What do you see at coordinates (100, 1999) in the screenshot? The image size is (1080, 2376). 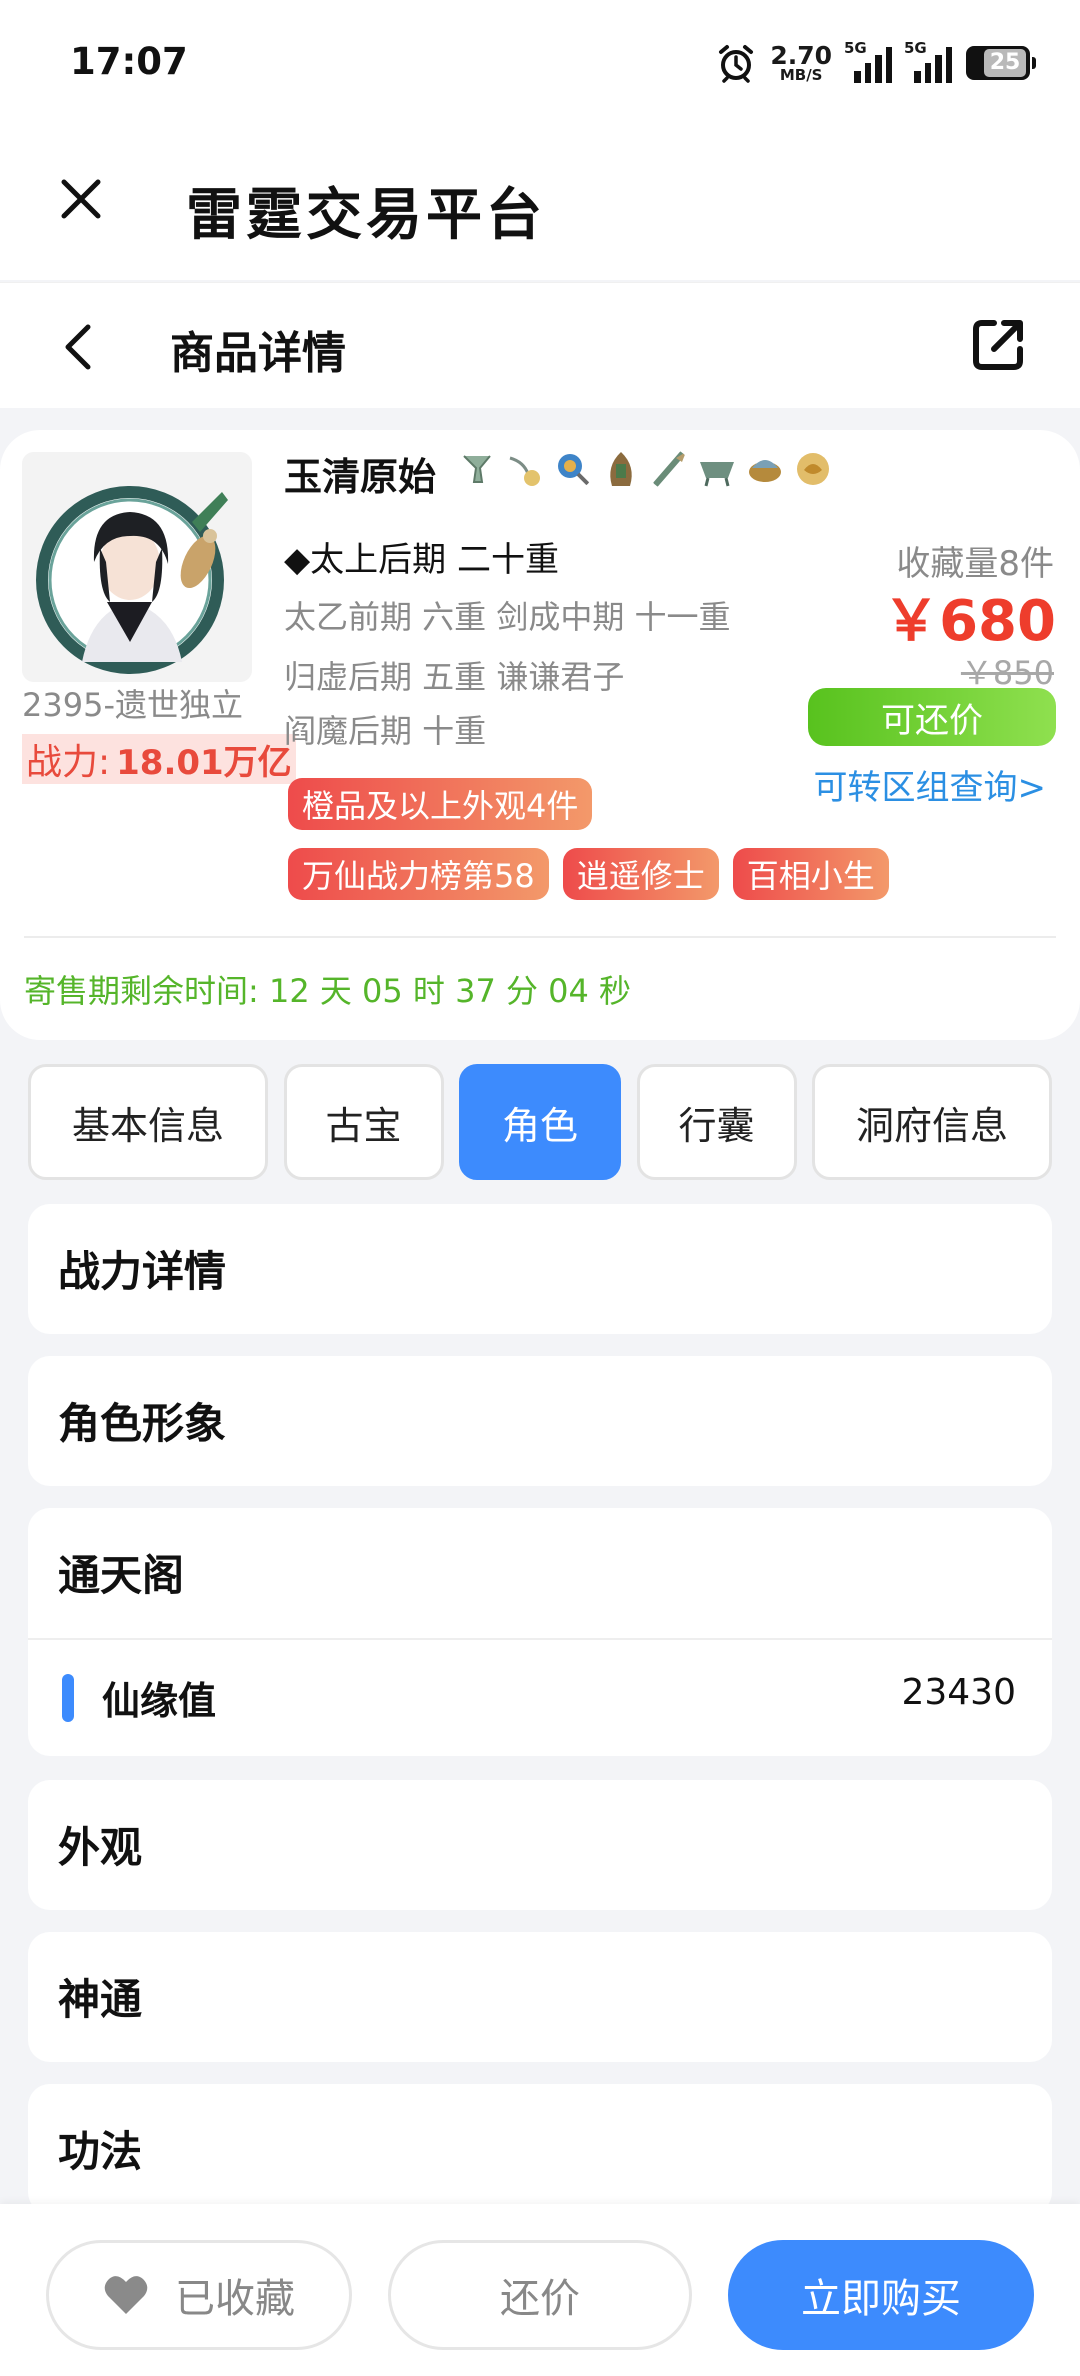 I see `section-title: 神通` at bounding box center [100, 1999].